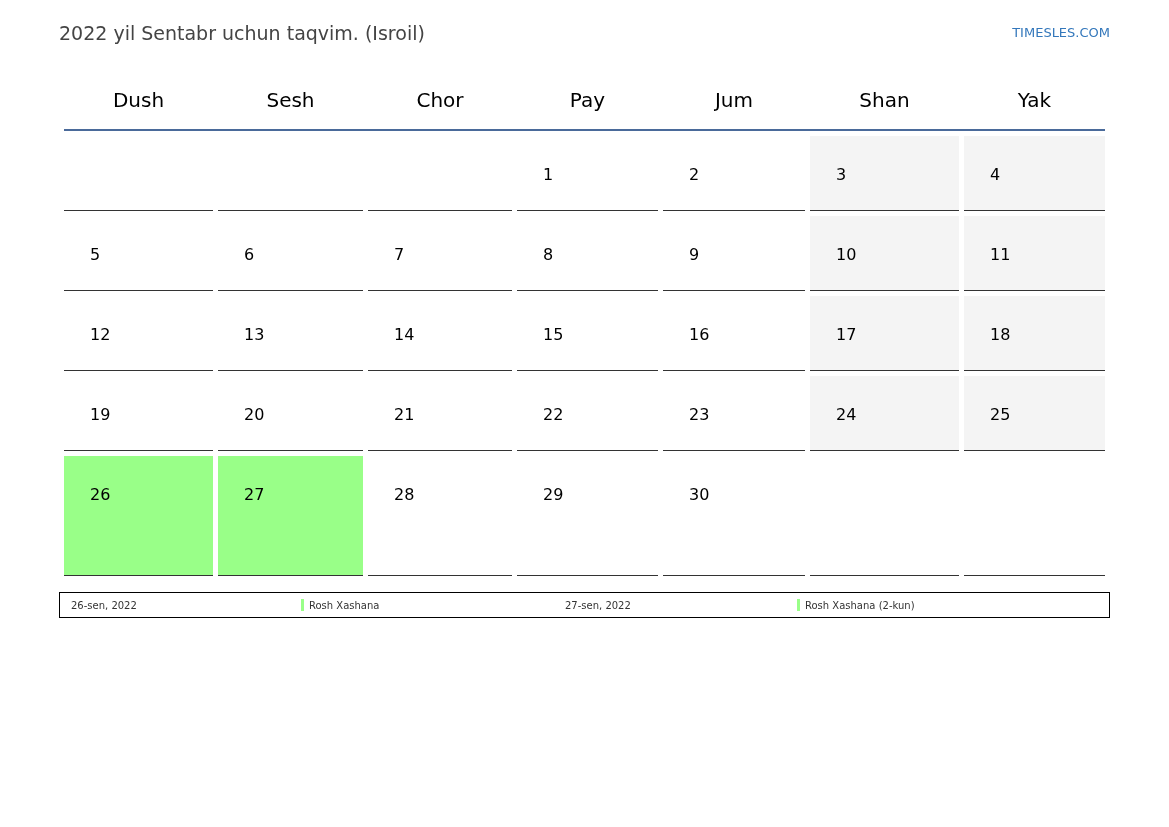 This screenshot has height=827, width=1169. I want to click on day-cell: 3, so click(884, 173).